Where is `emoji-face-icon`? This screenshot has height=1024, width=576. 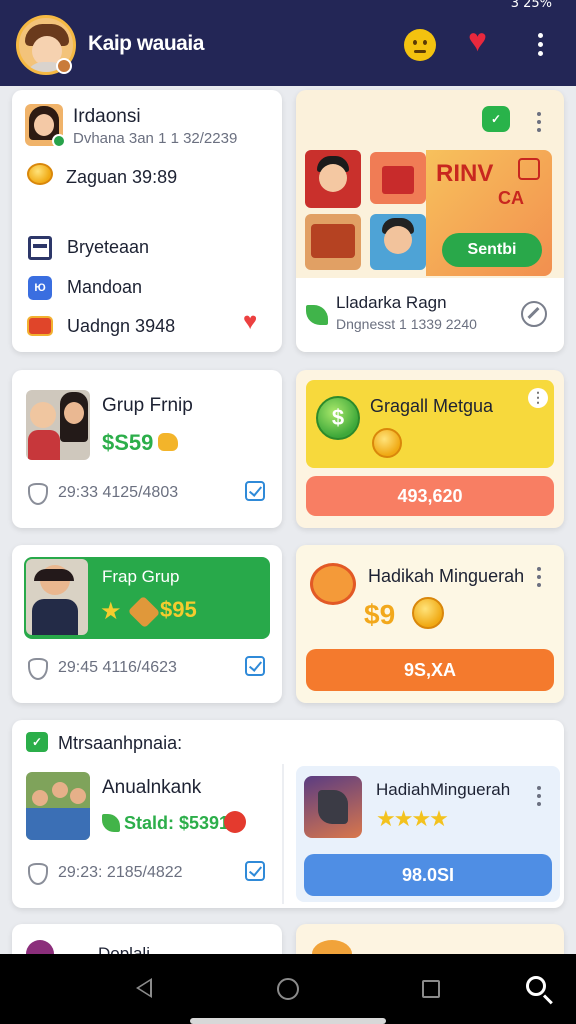
emoji-face-icon is located at coordinates (420, 45).